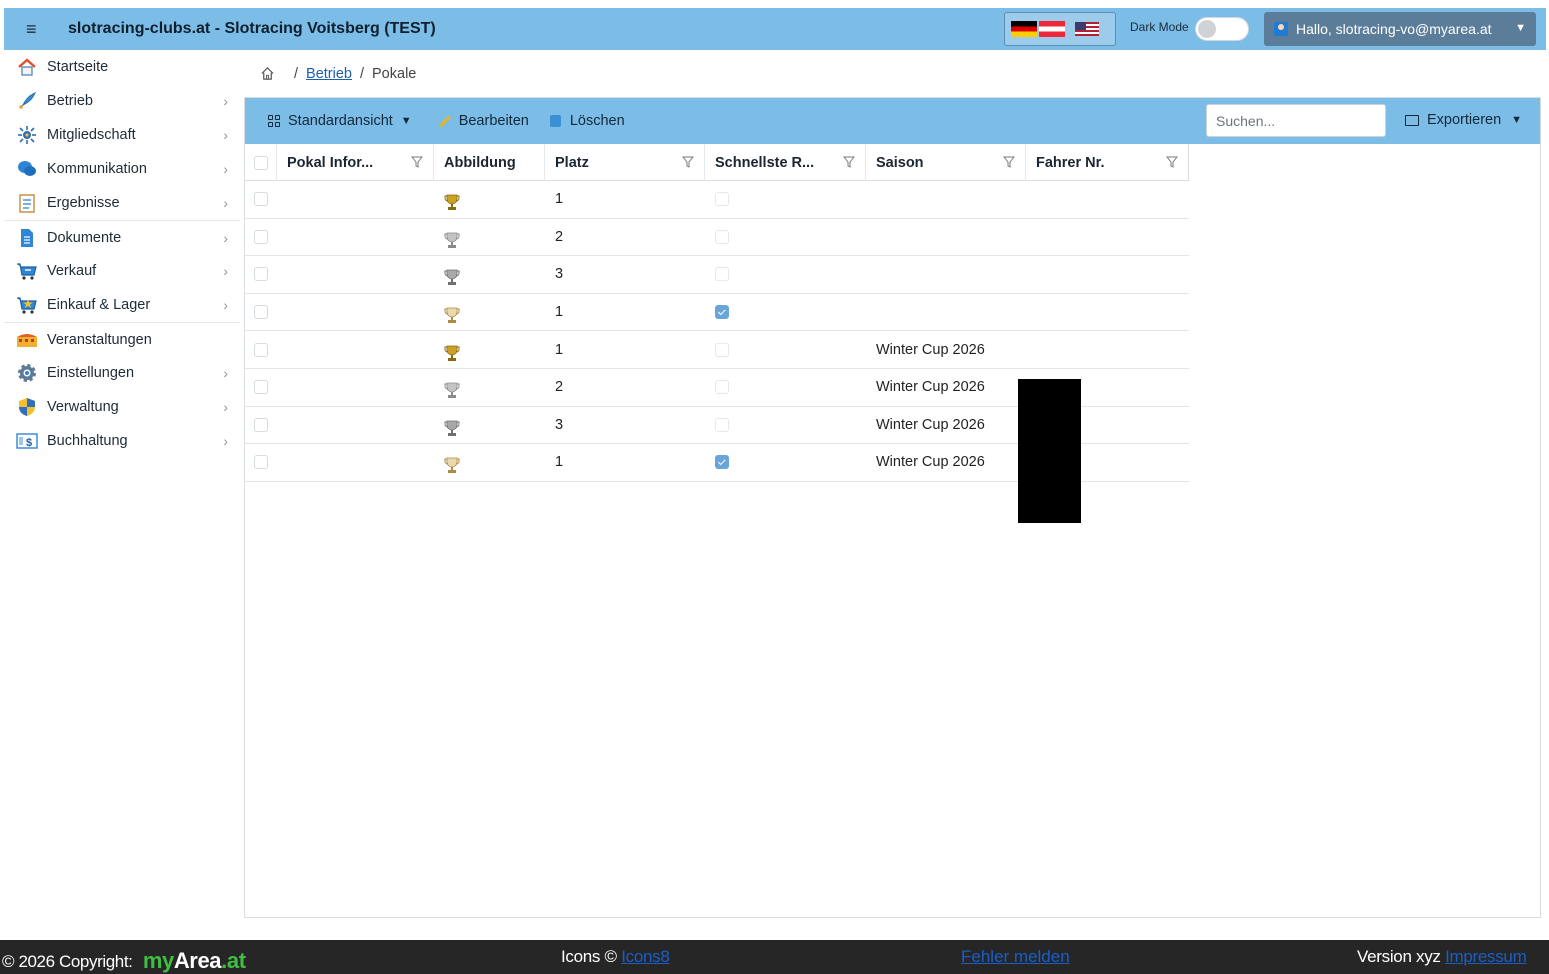 The width and height of the screenshot is (1549, 974). I want to click on table-row: 1 Winter Cup 2026, so click(717, 350).